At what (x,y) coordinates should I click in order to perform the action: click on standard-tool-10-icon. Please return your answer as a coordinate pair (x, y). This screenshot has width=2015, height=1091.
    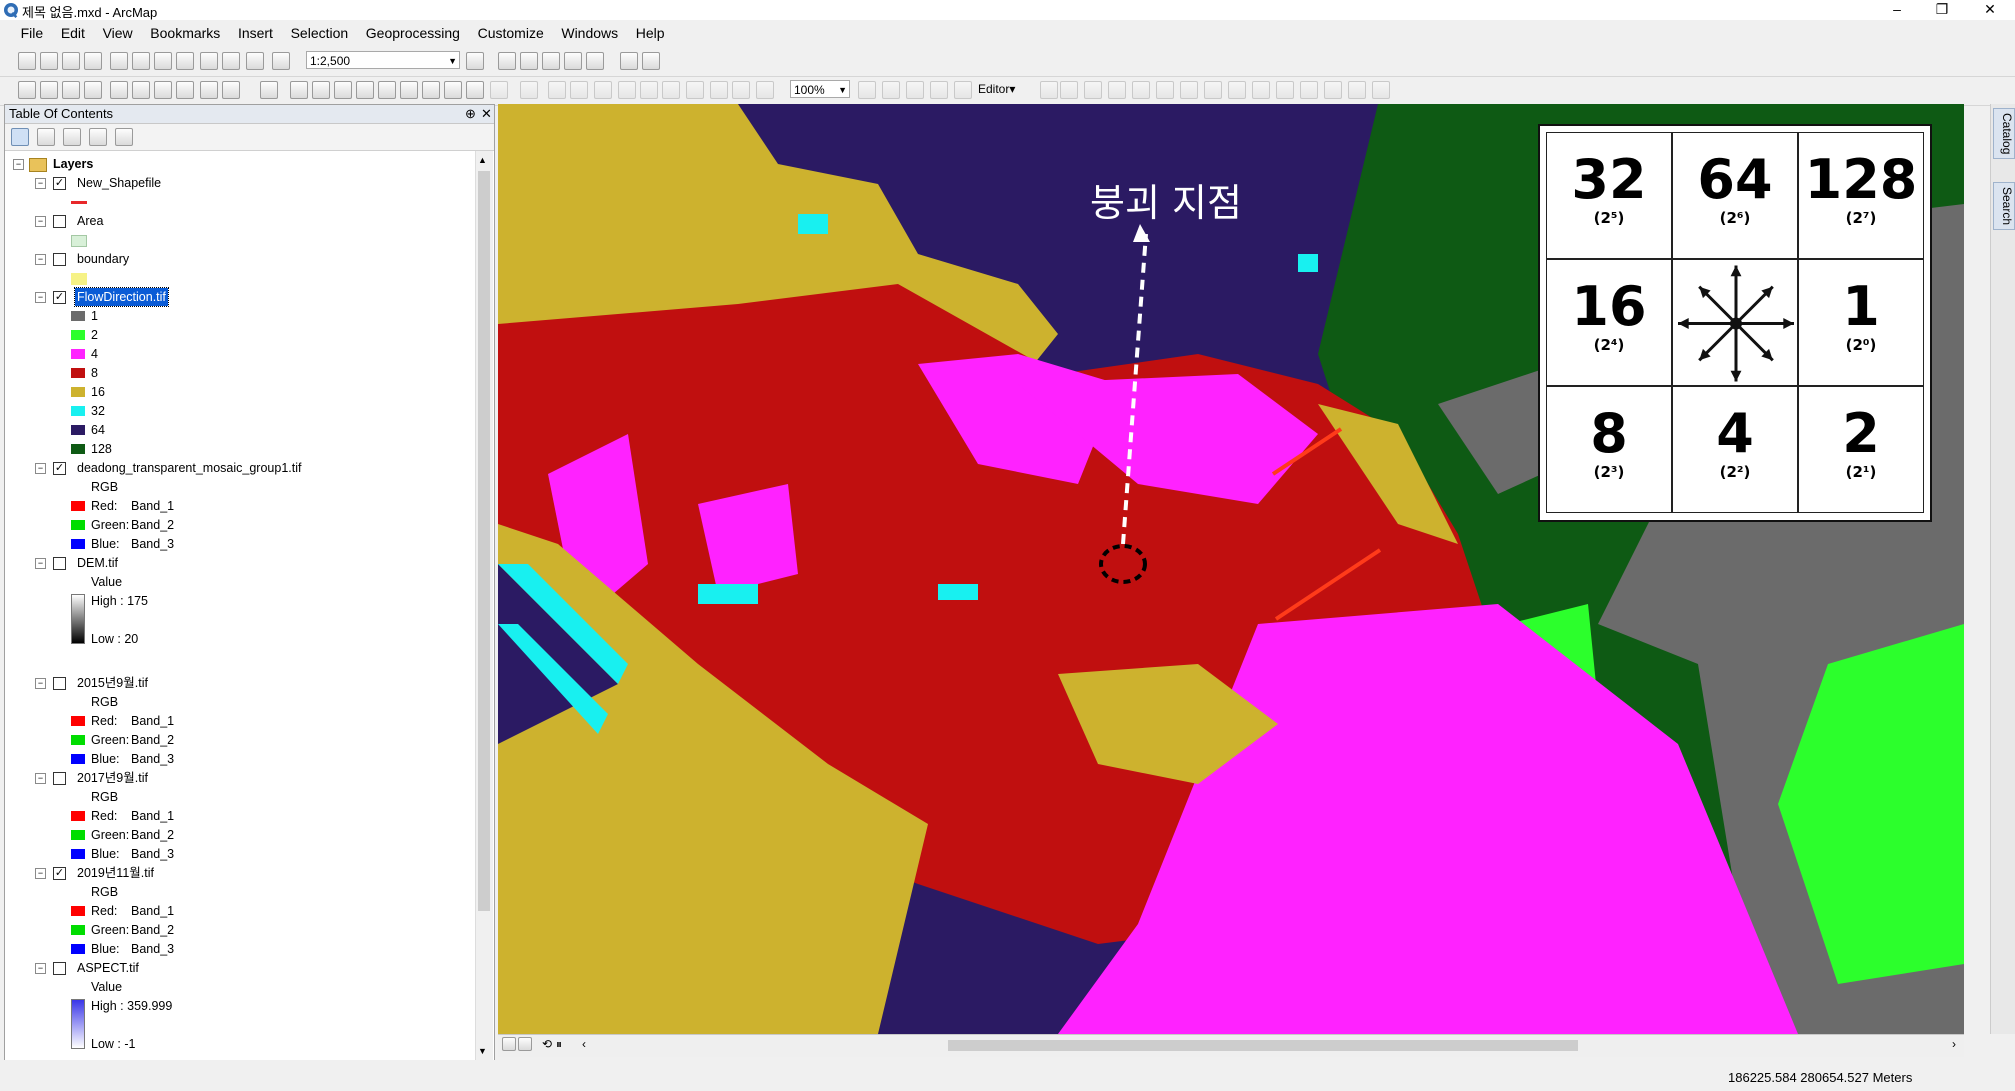
    Looking at the image, I should click on (231, 61).